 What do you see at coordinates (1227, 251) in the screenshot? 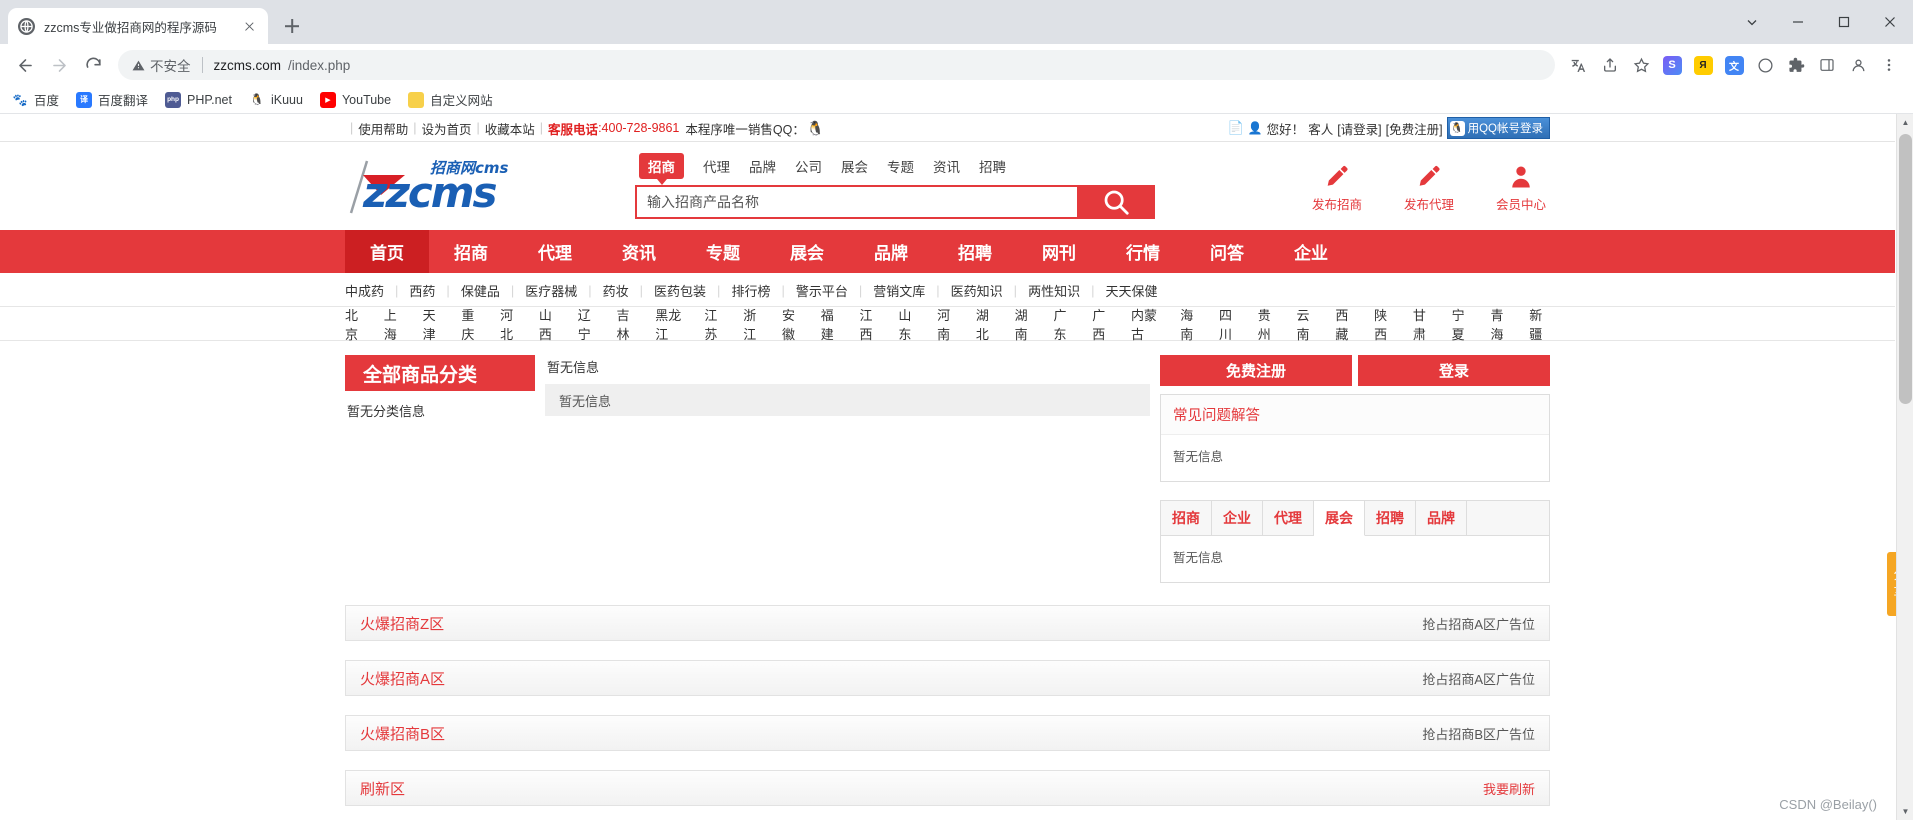
I see `nav-item-wenda: 问答` at bounding box center [1227, 251].